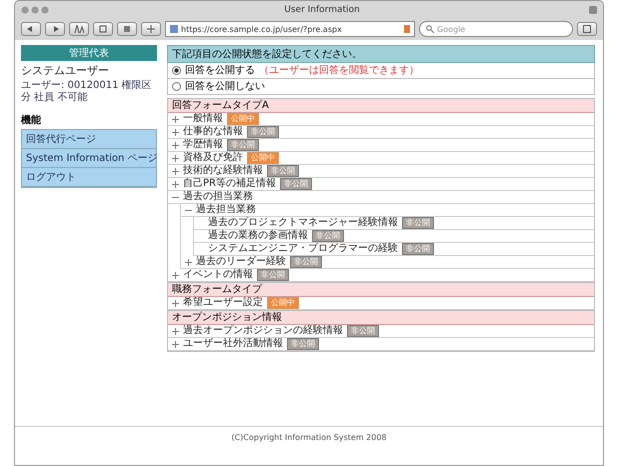  I want to click on item-label: 希望ユーザー設定, so click(223, 303).